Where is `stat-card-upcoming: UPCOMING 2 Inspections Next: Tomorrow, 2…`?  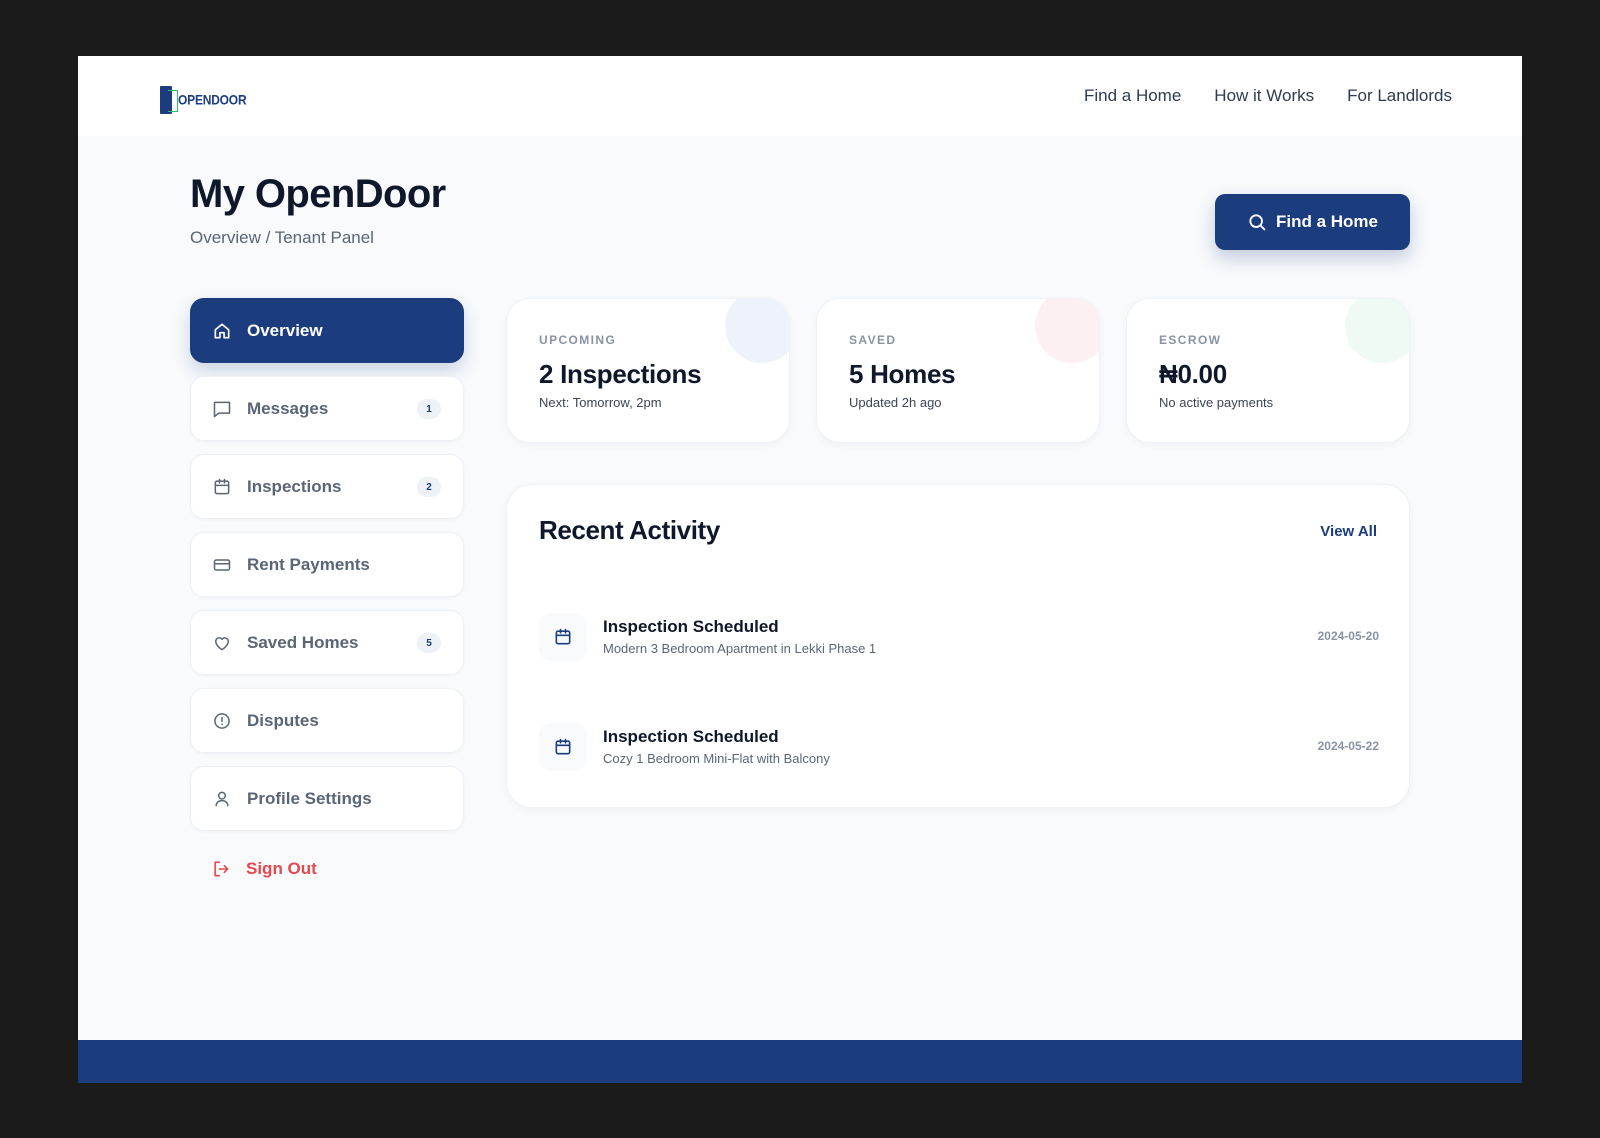
stat-card-upcoming: UPCOMING 2 Inspections Next: Tomorrow, 2… is located at coordinates (648, 370).